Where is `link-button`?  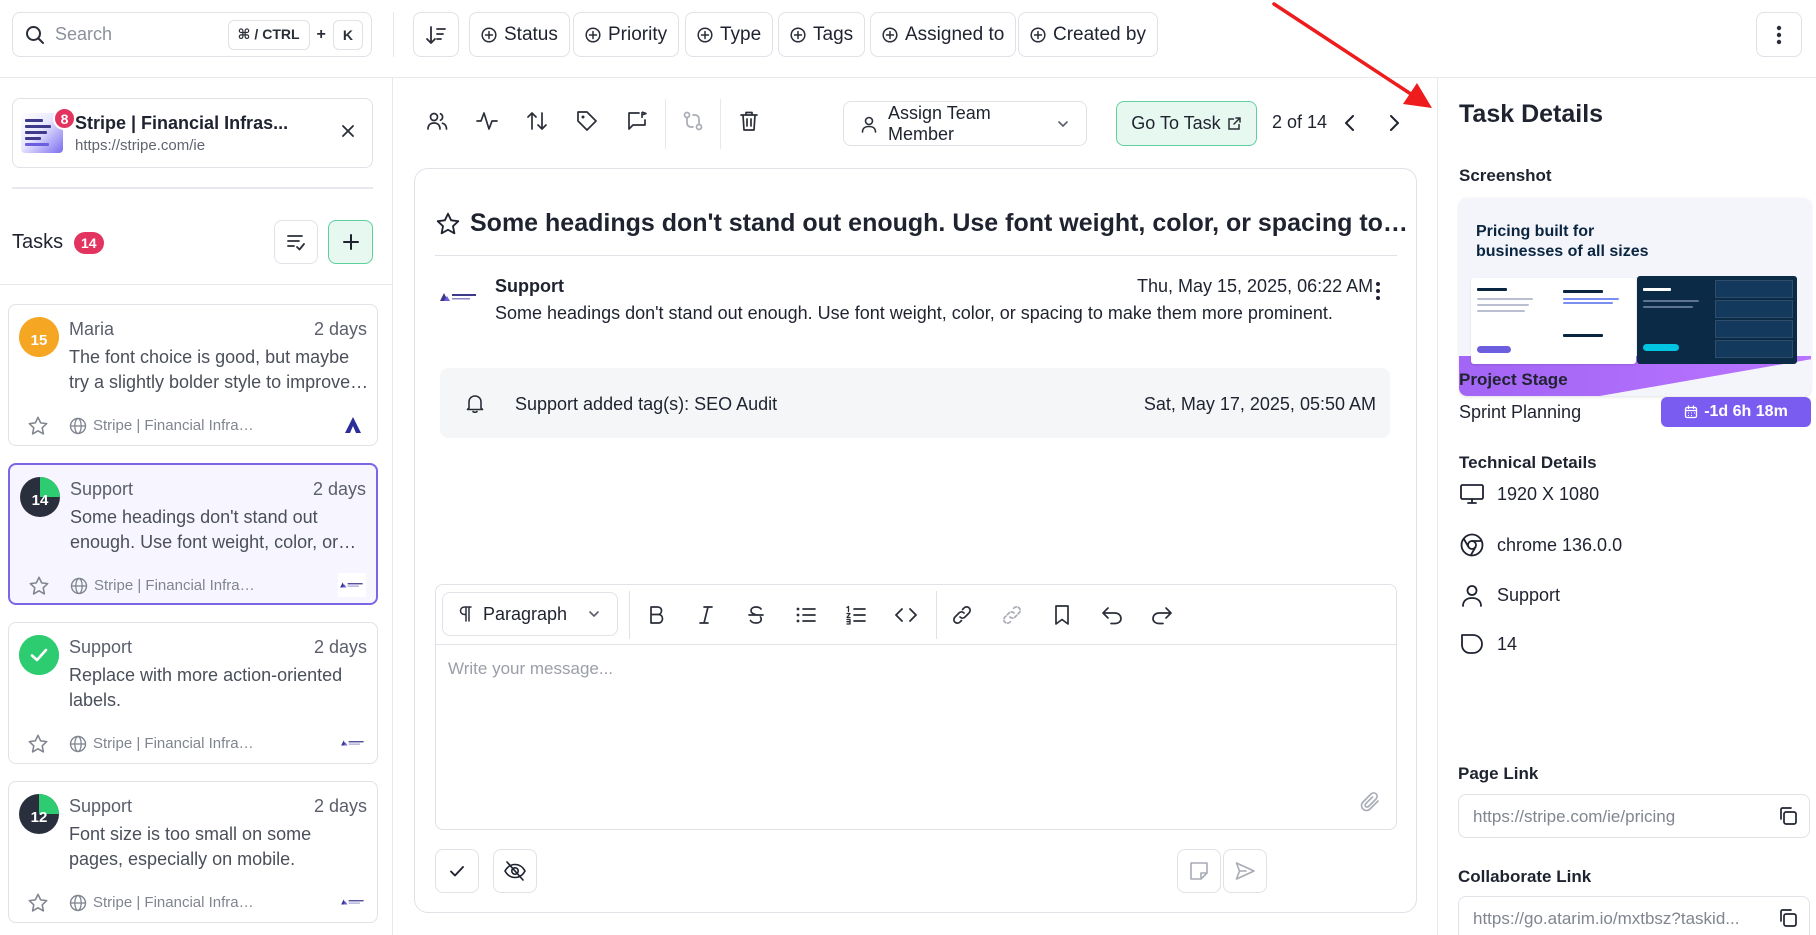 link-button is located at coordinates (962, 615).